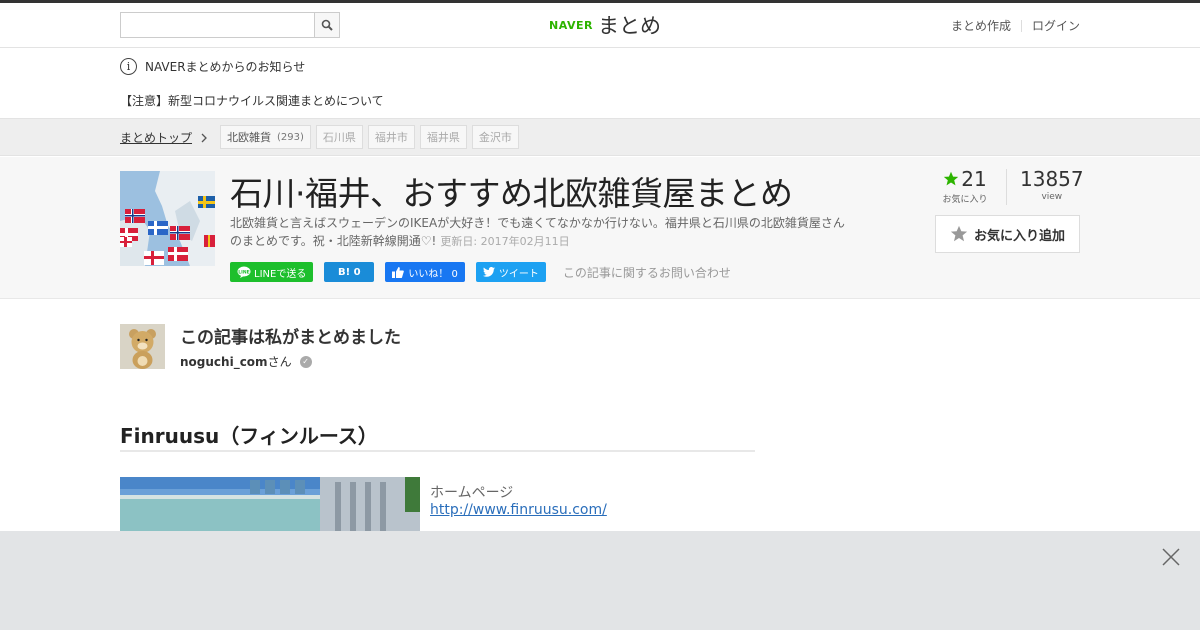 This screenshot has height=630, width=1200. I want to click on site-header: NAVER まとめ まとめ作成 ログイン, so click(600, 25).